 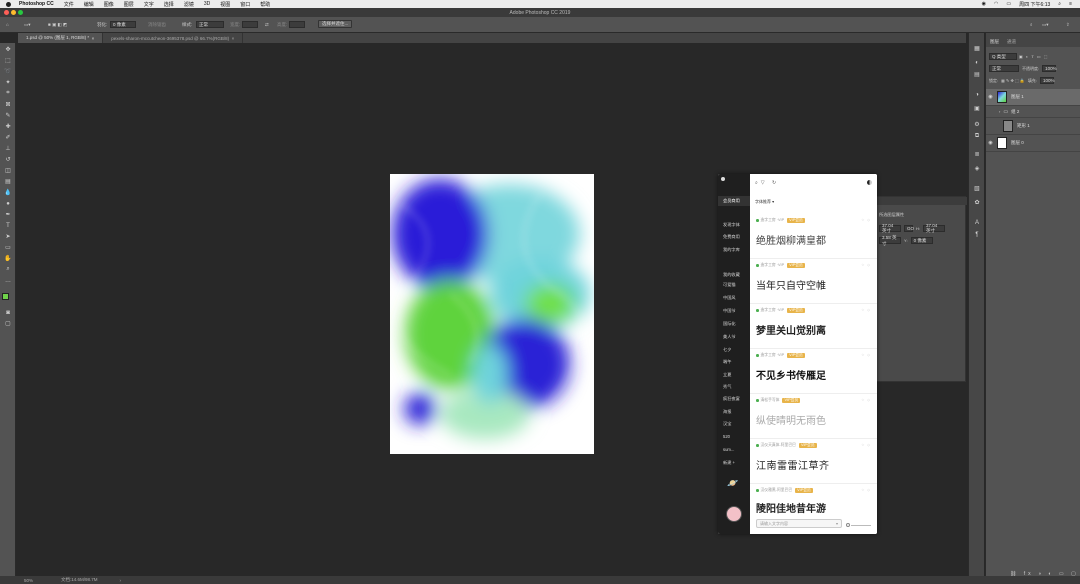 What do you see at coordinates (1008, 4) in the screenshot?
I see `battery-icon: ▭` at bounding box center [1008, 4].